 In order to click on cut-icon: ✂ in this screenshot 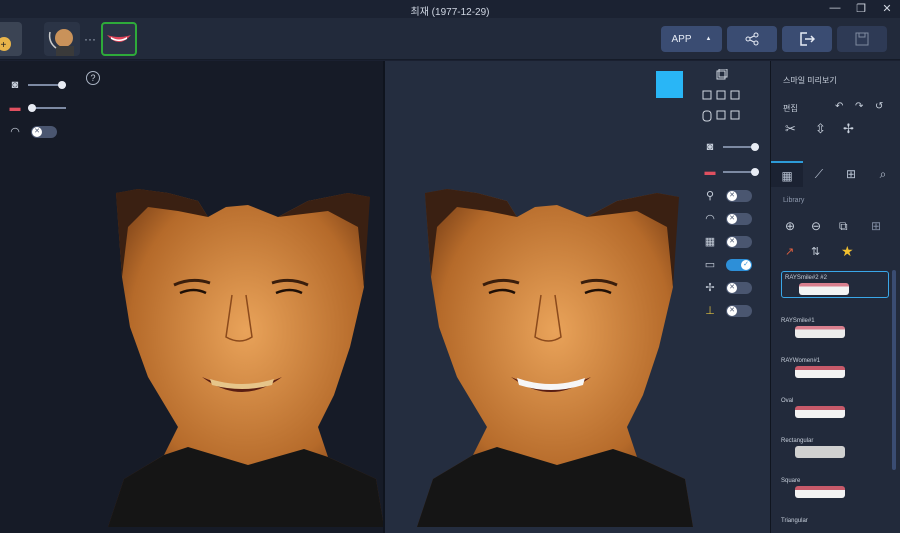, I will do `click(790, 129)`.